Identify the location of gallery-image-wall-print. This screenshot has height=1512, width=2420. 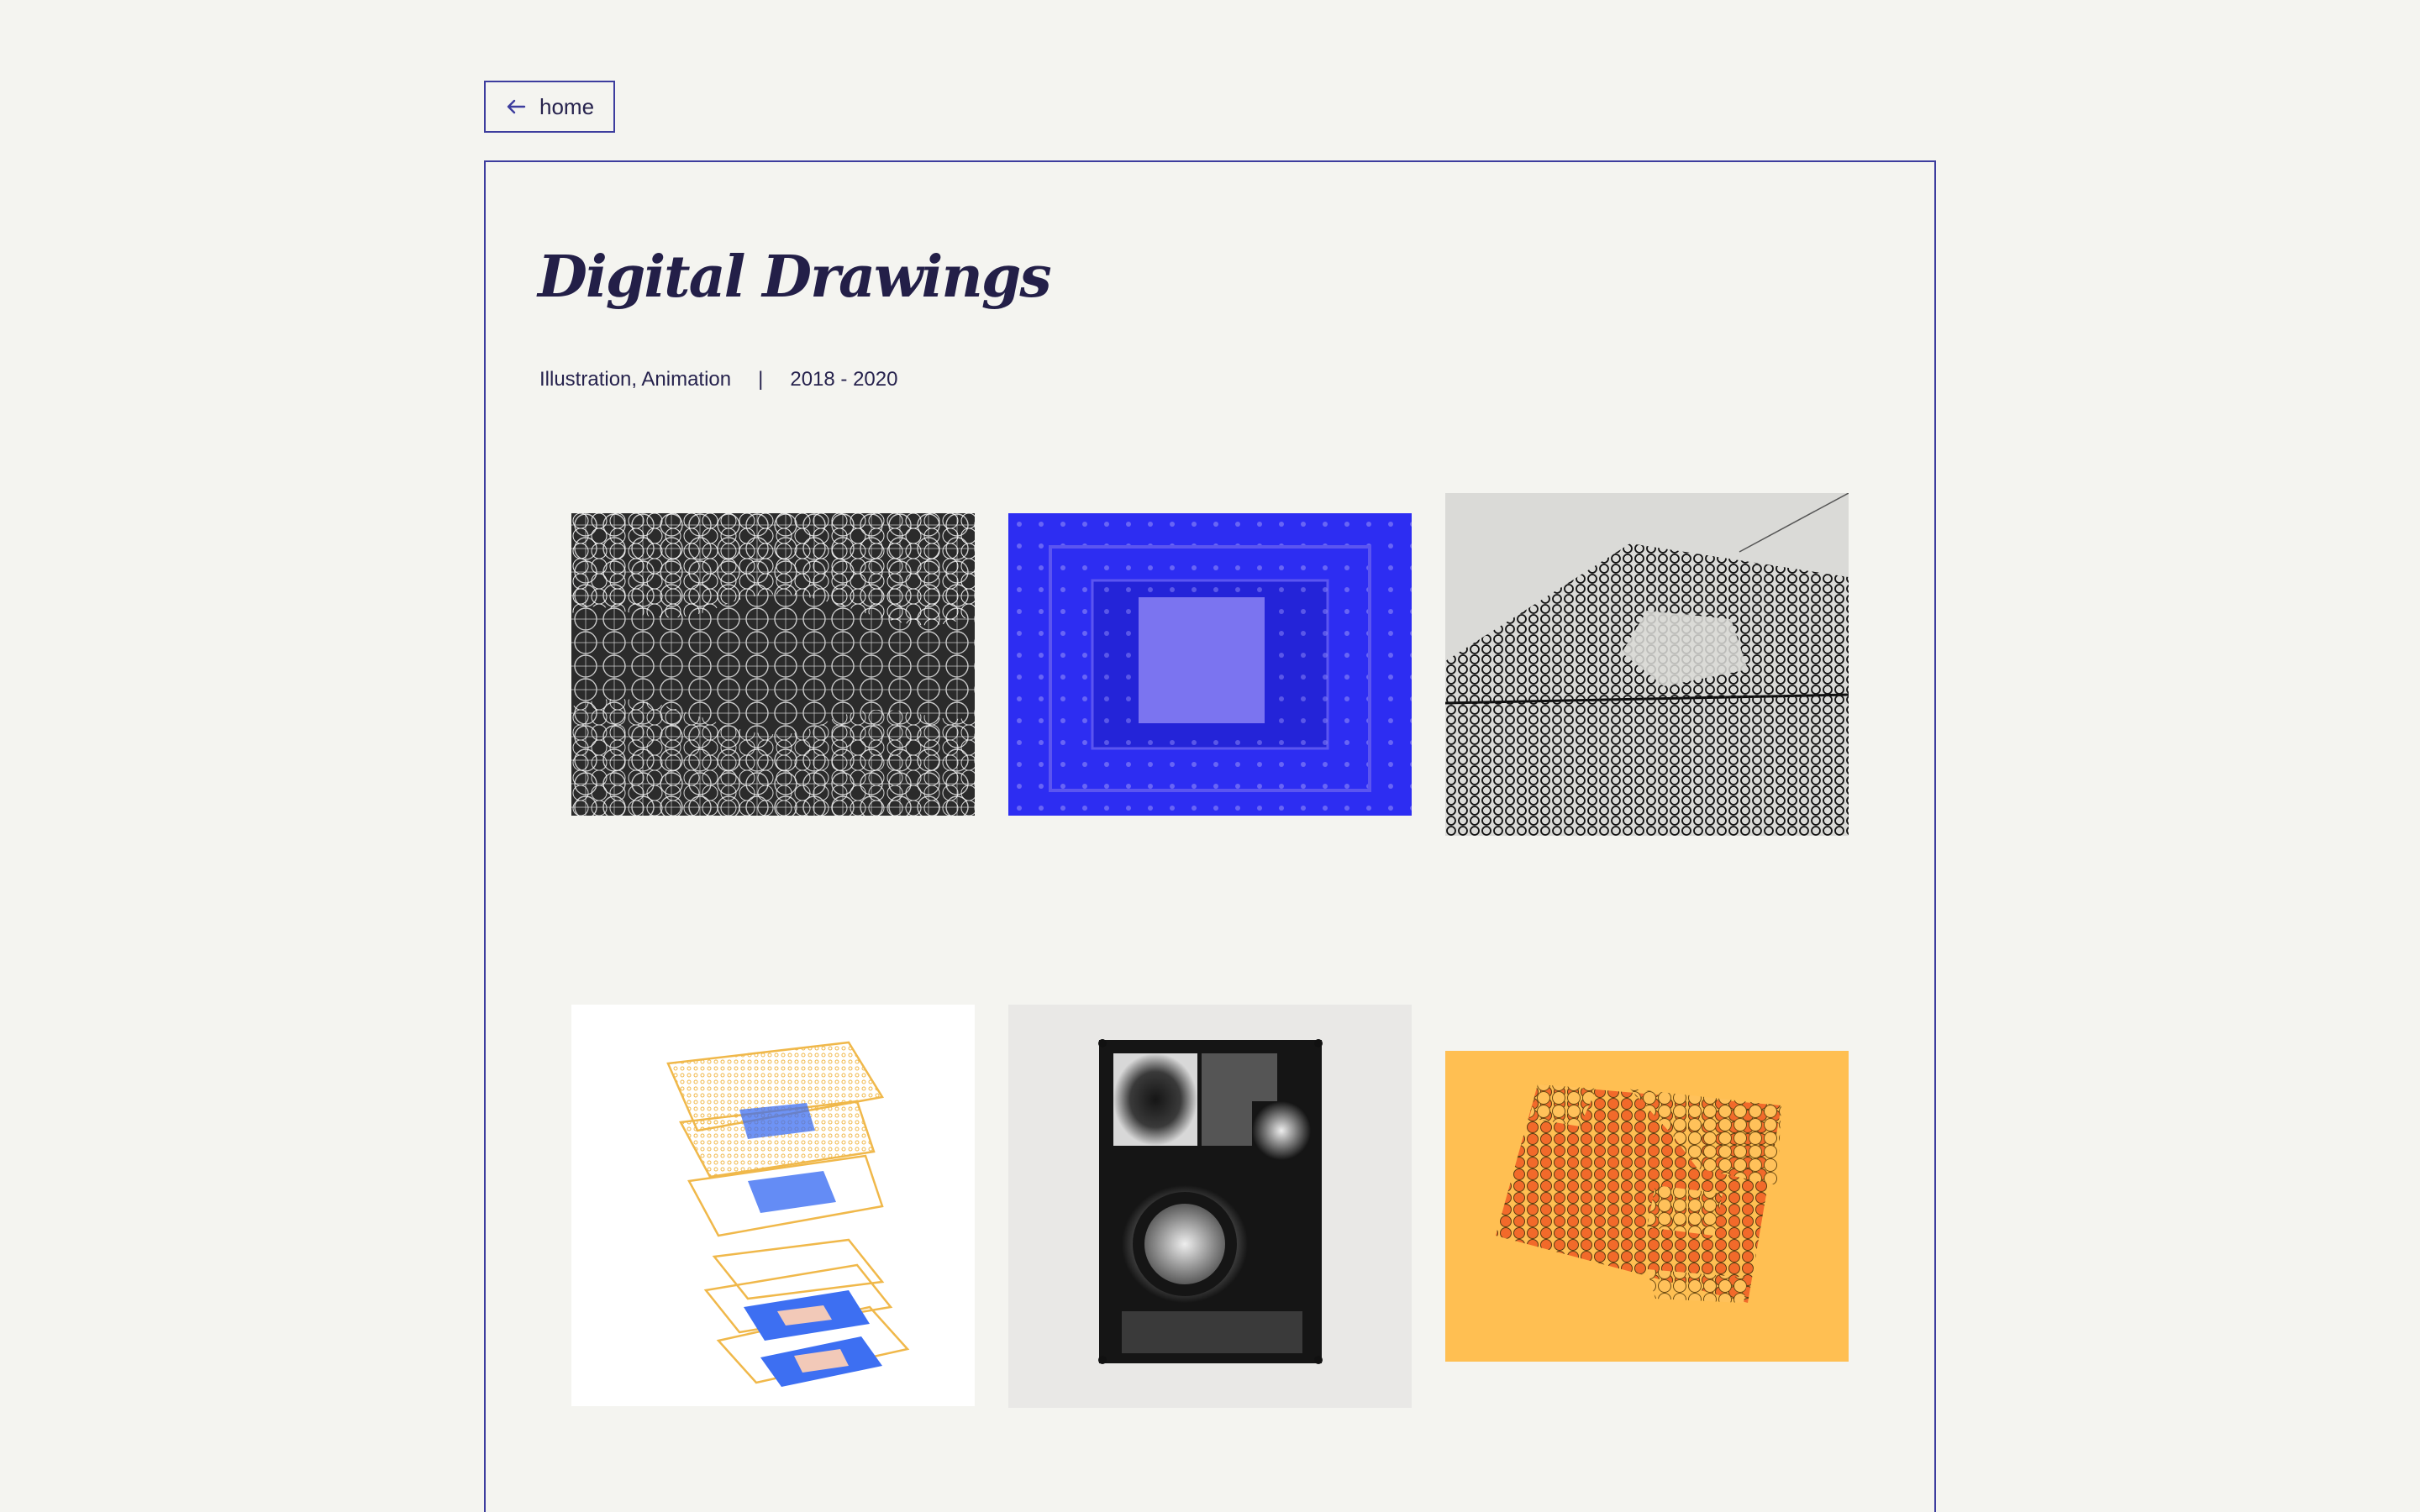
(1210, 1206).